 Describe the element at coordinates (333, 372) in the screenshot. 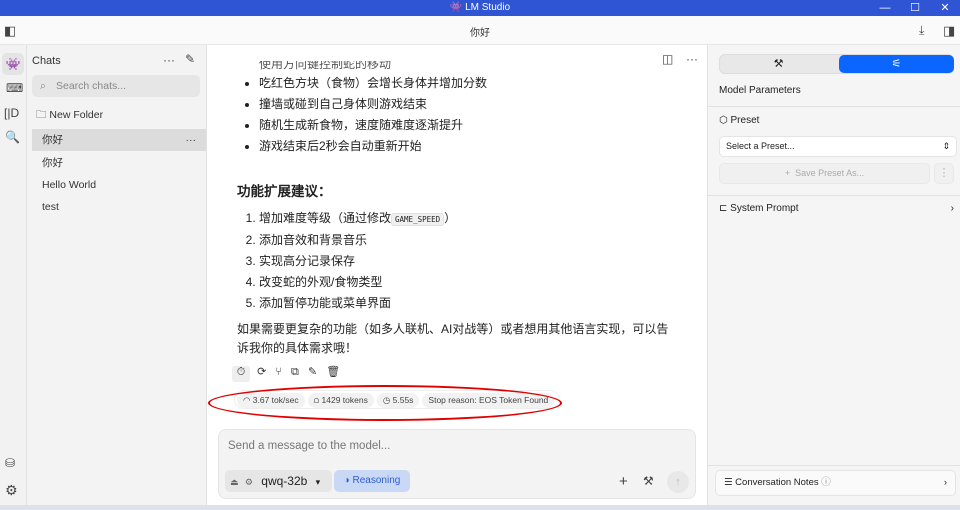

I see `delete-icon: 🗑` at that location.